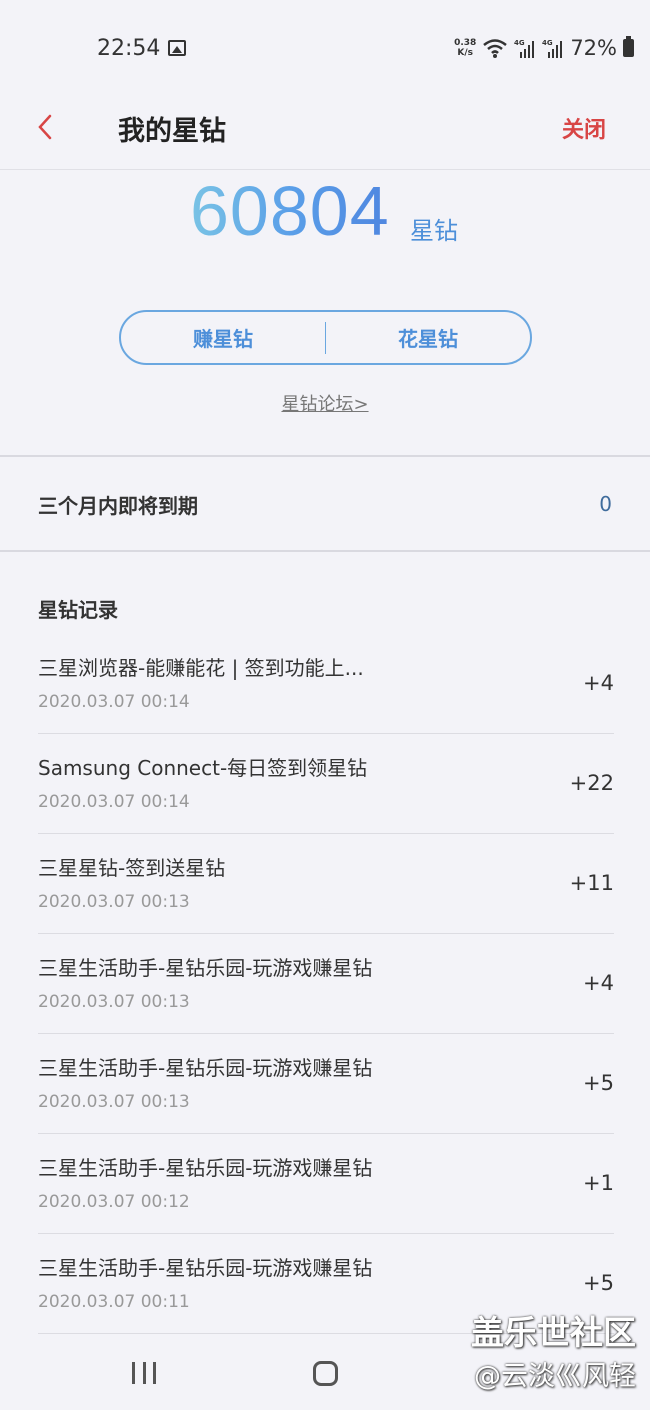 This screenshot has width=650, height=1410. Describe the element at coordinates (325, 1373) in the screenshot. I see `home-button` at that location.